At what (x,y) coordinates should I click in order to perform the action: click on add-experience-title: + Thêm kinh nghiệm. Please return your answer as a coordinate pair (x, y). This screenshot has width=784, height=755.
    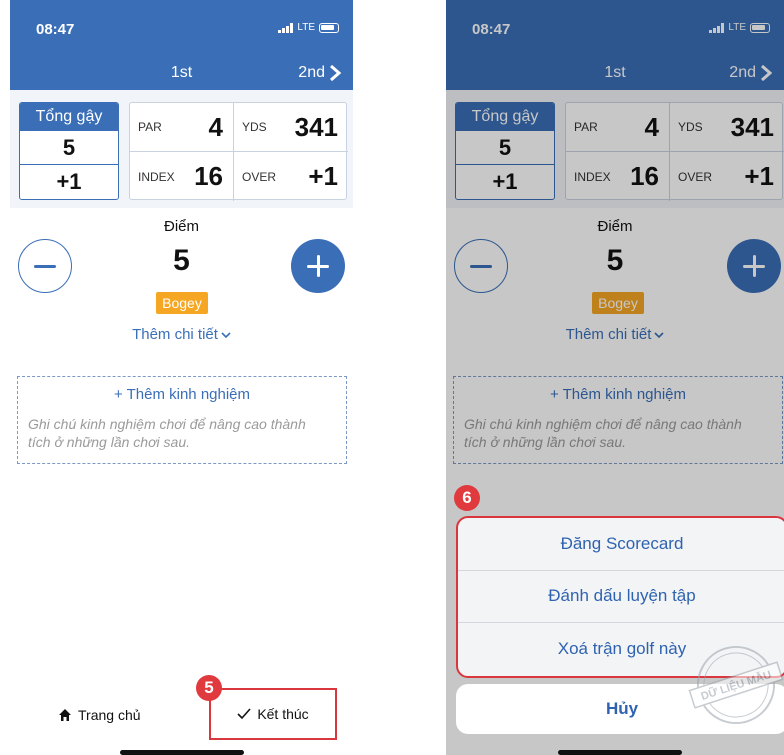
    Looking at the image, I should click on (182, 394).